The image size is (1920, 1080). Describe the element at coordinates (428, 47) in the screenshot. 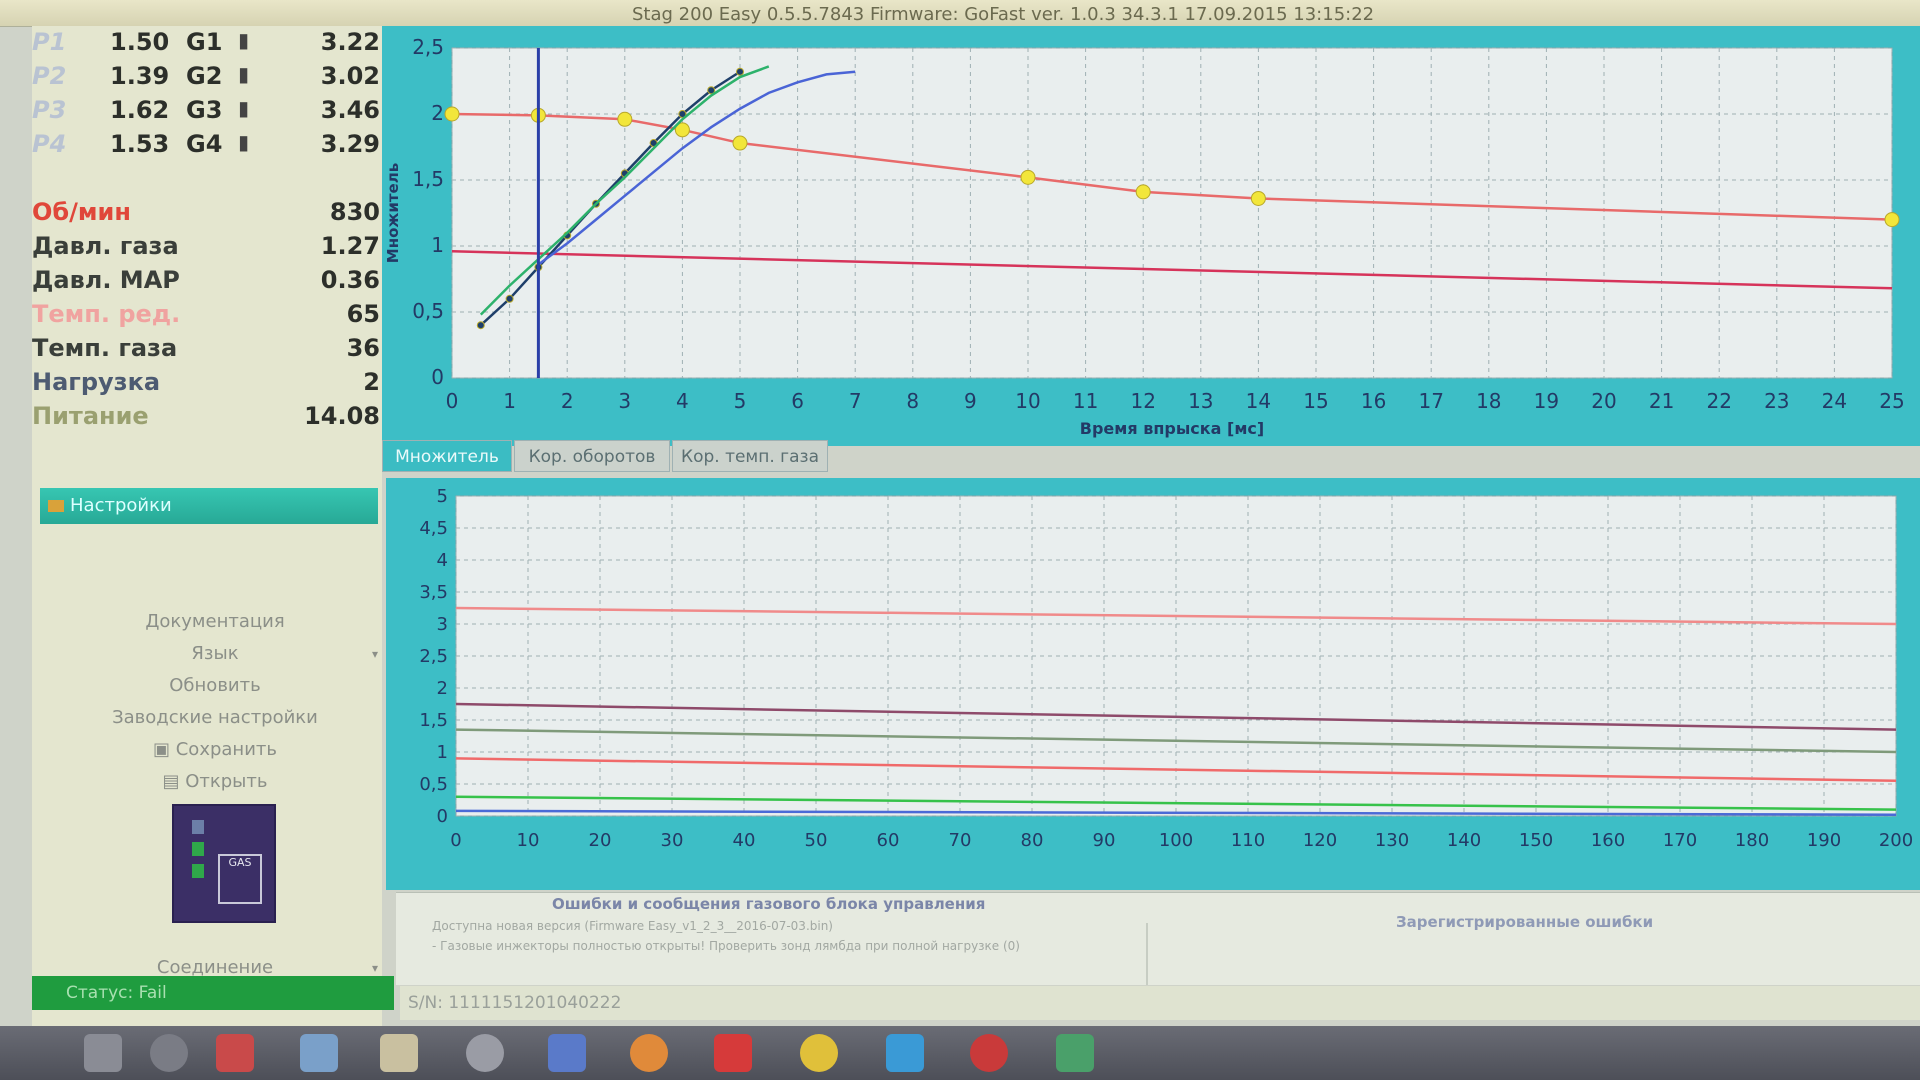

I see `y-tick-label: 2,5` at that location.